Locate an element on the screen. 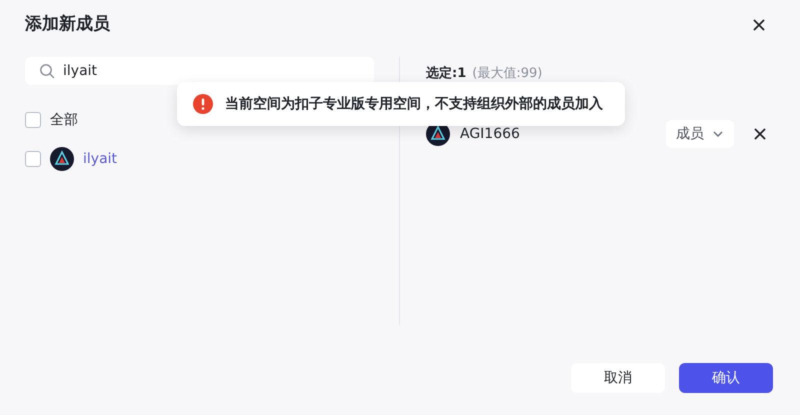 Image resolution: width=800 pixels, height=415 pixels. dialog-title: 添加新成员 is located at coordinates (67, 24).